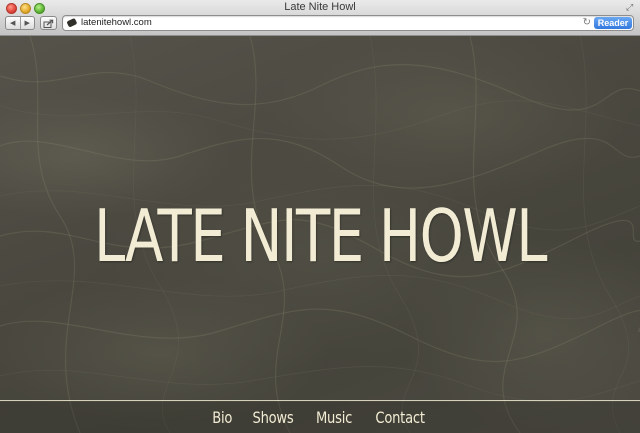 This screenshot has height=433, width=640. I want to click on forward-arrow-icon: ▶, so click(27, 23).